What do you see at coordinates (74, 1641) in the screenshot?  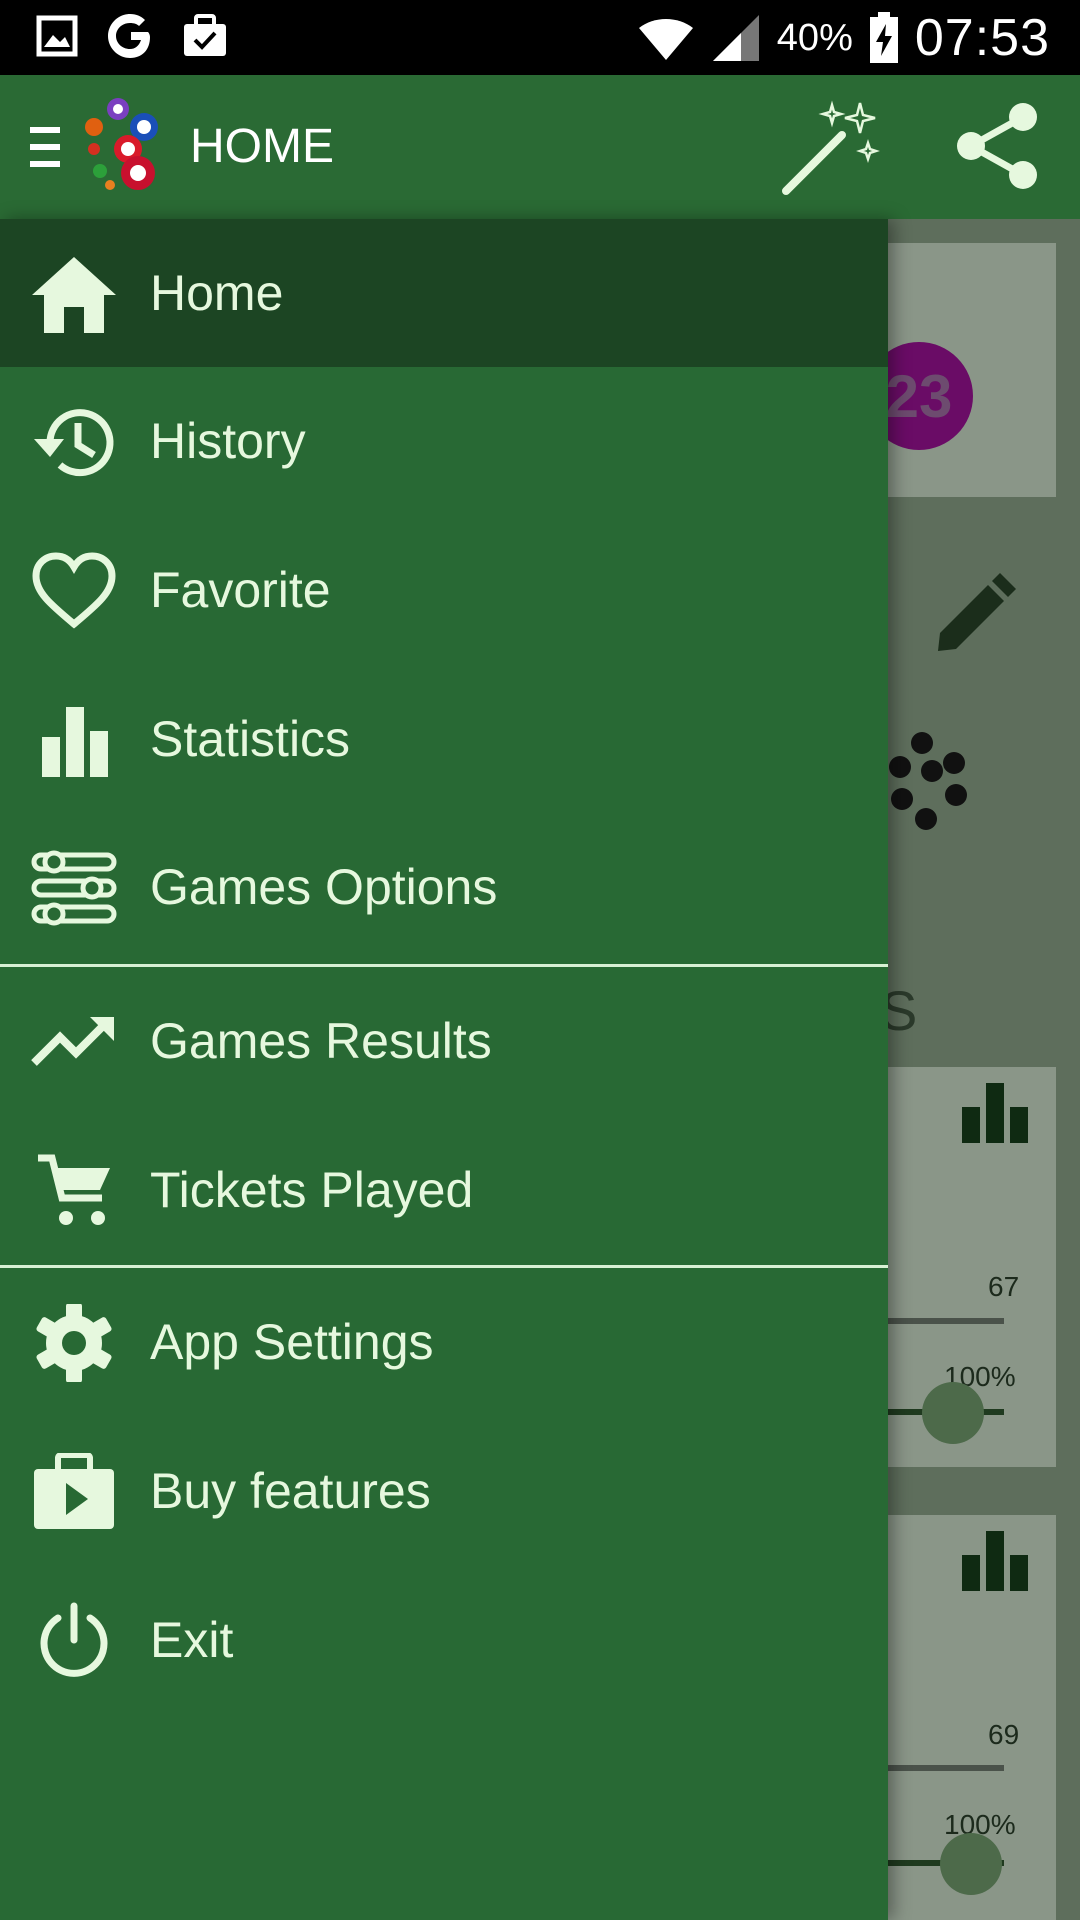 I see `power-icon` at bounding box center [74, 1641].